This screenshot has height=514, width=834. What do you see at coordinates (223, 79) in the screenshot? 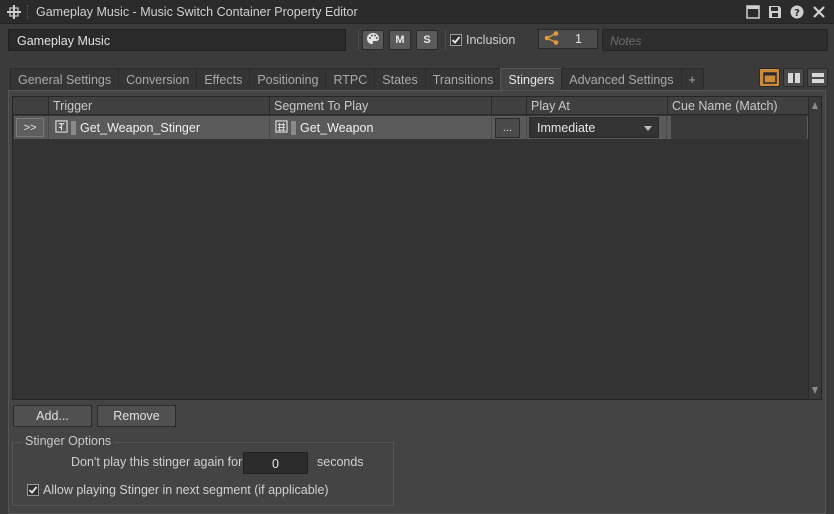
I see `tab-effects: Effects` at bounding box center [223, 79].